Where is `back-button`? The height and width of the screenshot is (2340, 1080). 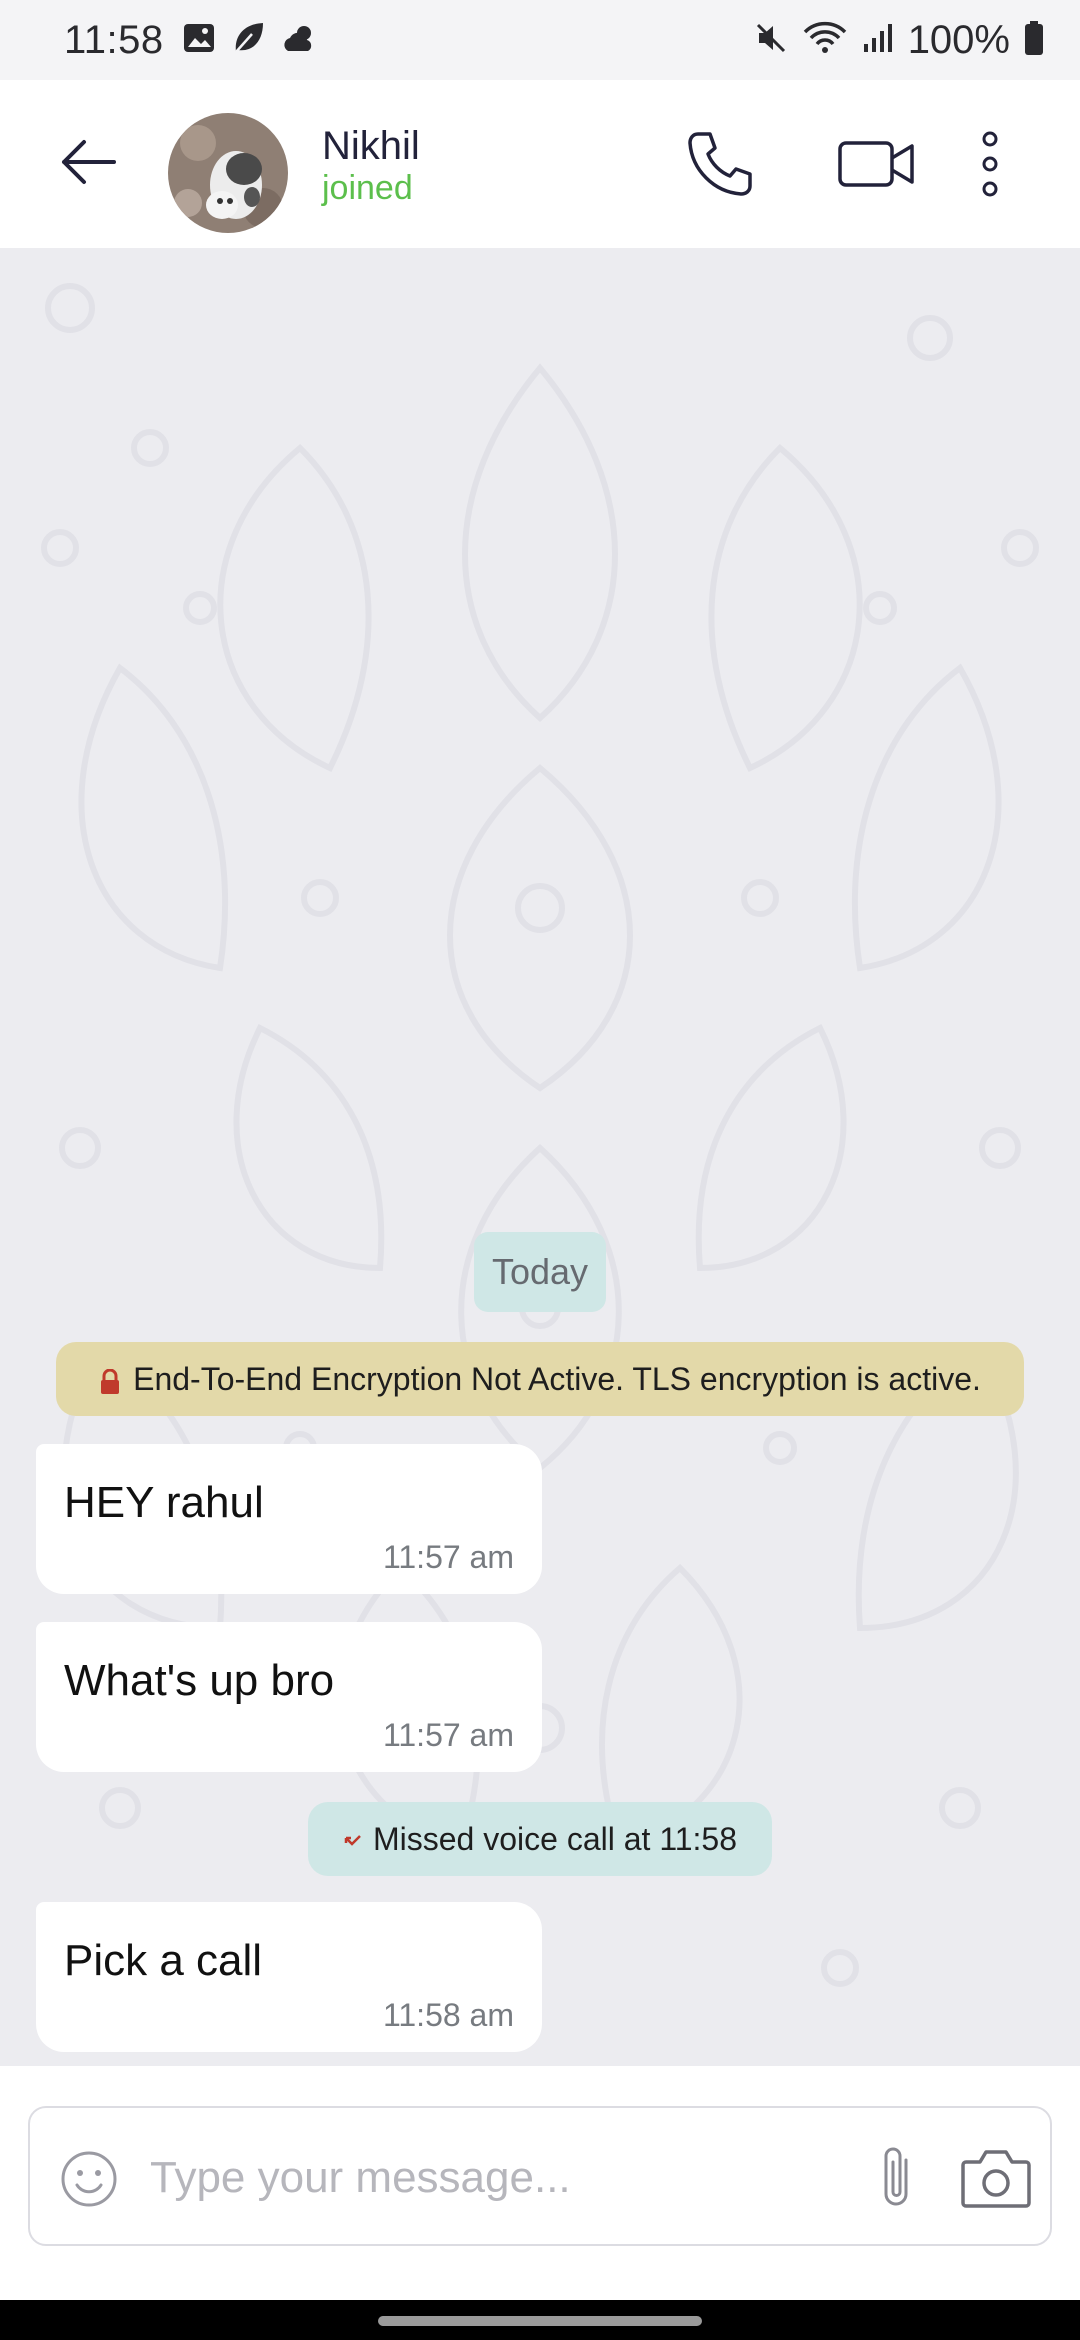
back-button is located at coordinates (88, 164).